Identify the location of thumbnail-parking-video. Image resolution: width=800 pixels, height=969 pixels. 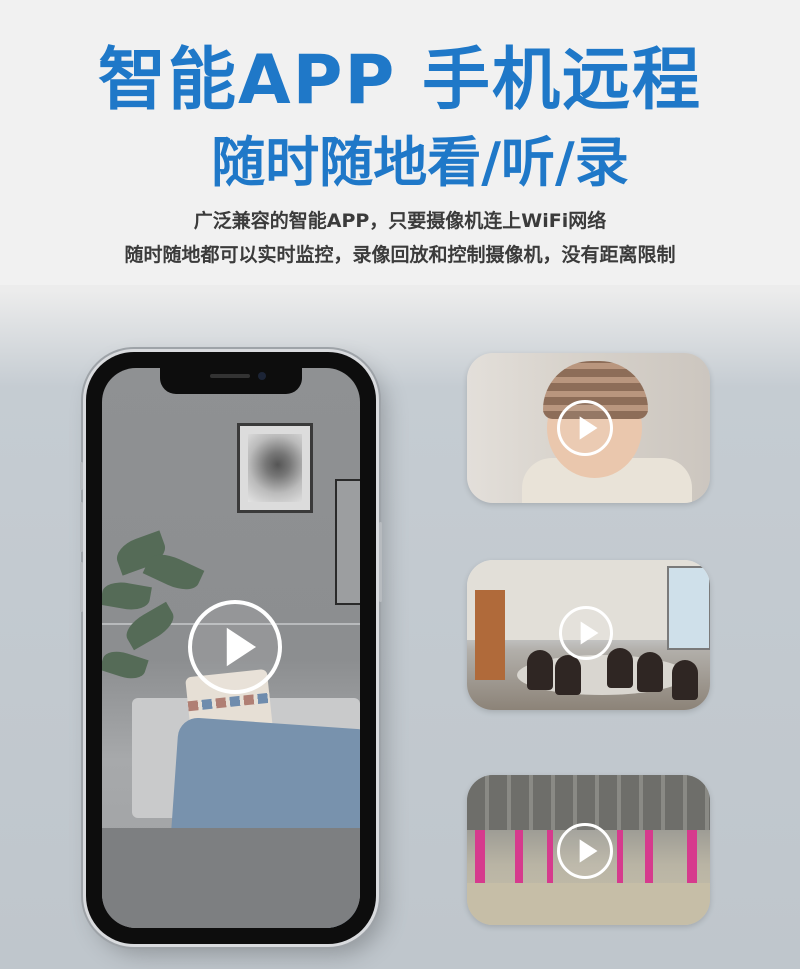
(588, 850).